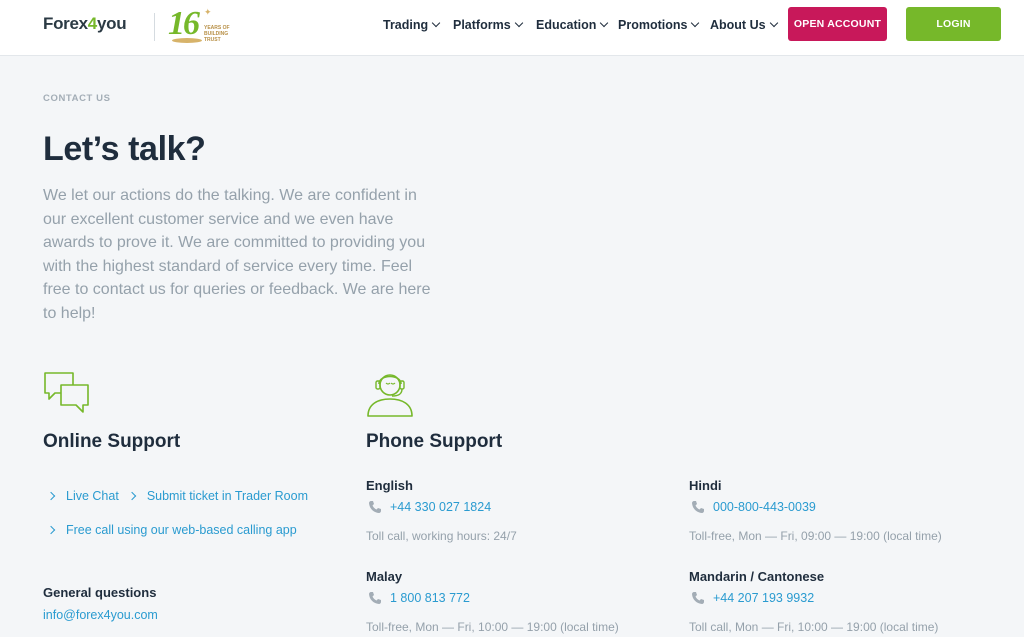 This screenshot has height=637, width=1024. I want to click on badge-line-3: TRUST, so click(212, 40).